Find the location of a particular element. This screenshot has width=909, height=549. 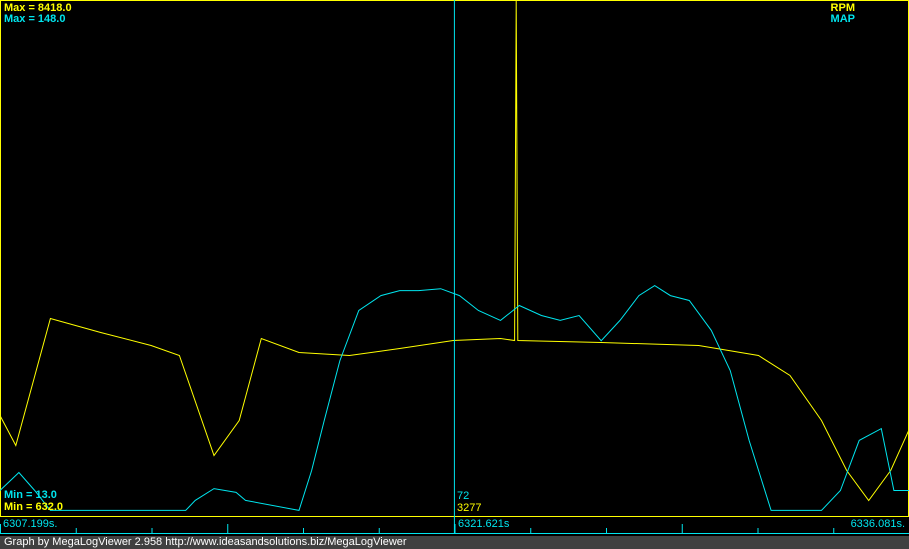

legend-map: MAP is located at coordinates (842, 19).